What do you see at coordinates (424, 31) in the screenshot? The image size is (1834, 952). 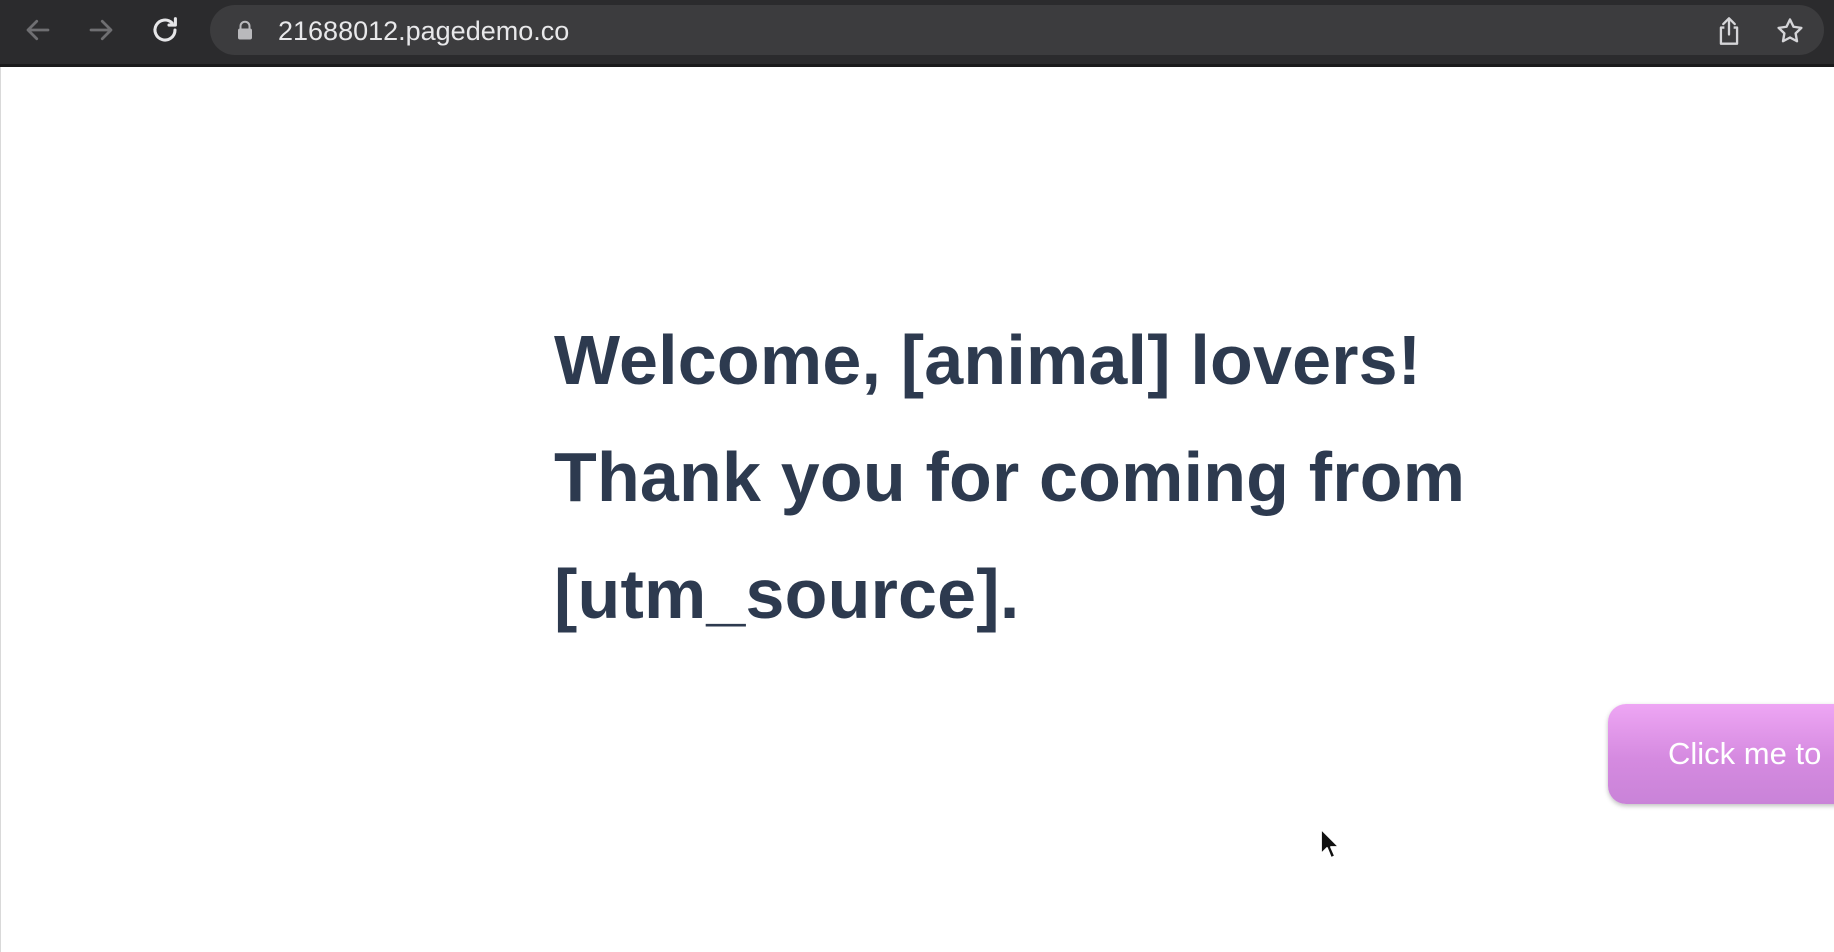 I see `url-text: 21688012.pagedemo.co` at bounding box center [424, 31].